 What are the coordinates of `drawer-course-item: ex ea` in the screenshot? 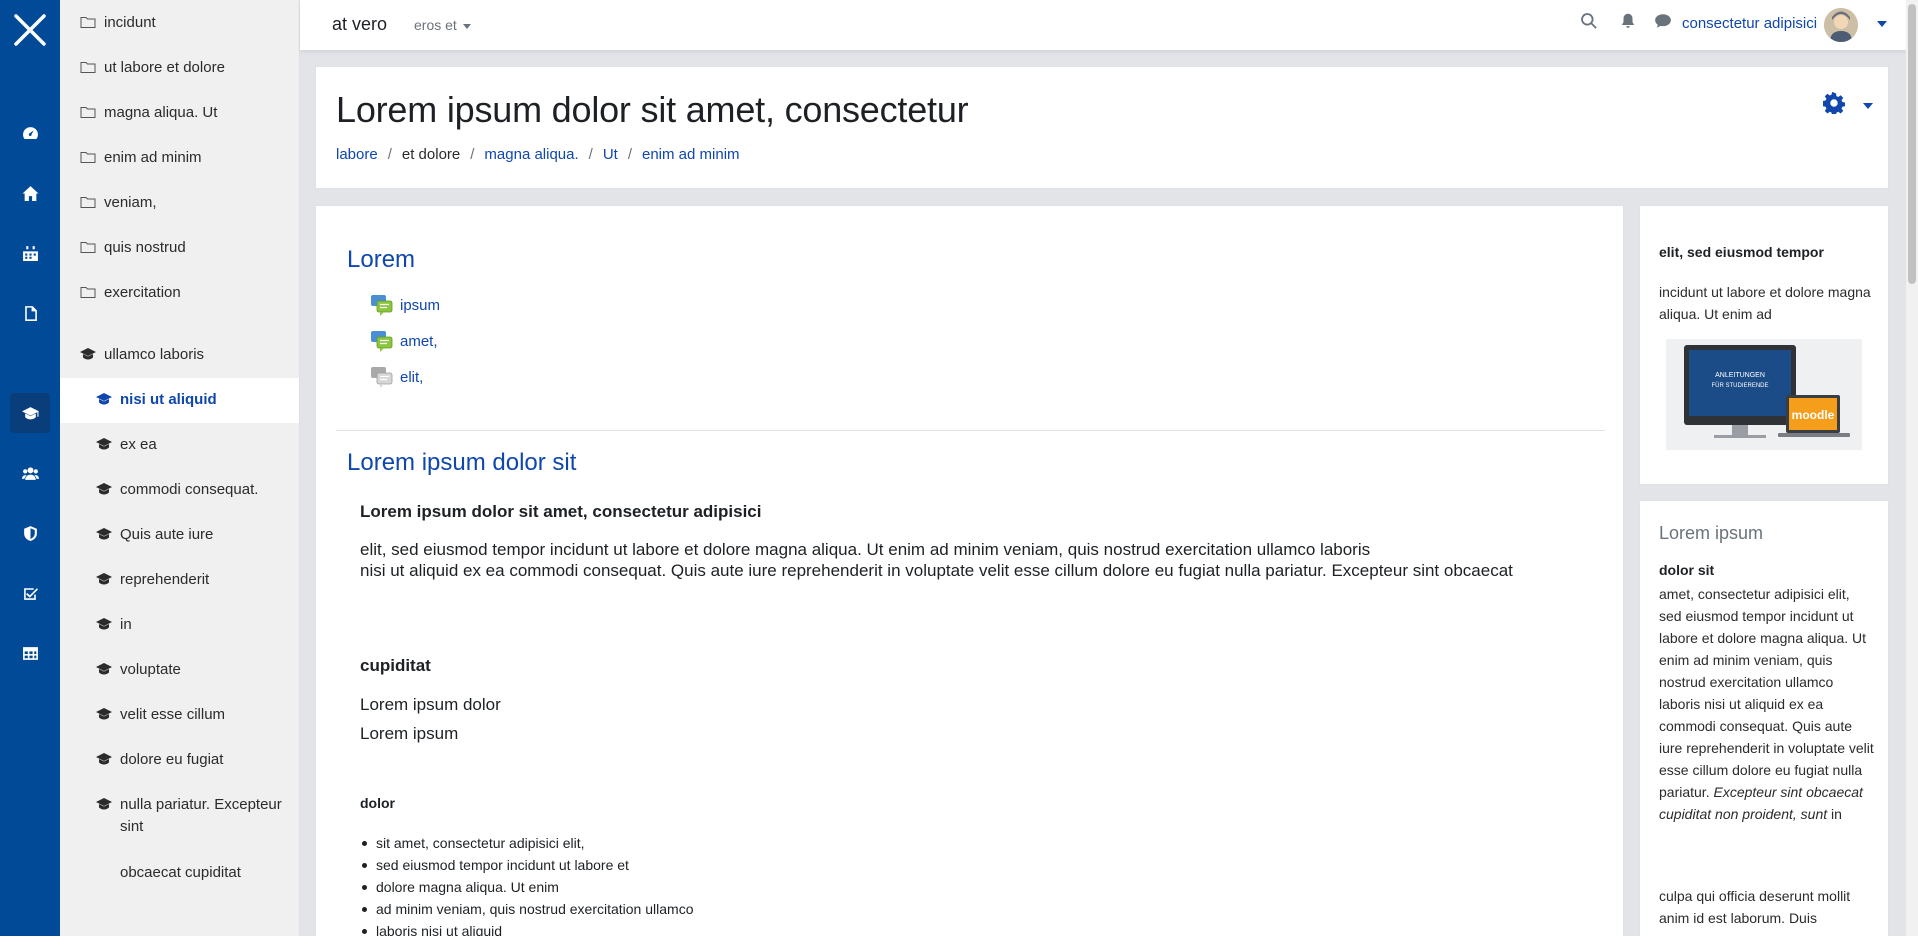 It's located at (179, 445).